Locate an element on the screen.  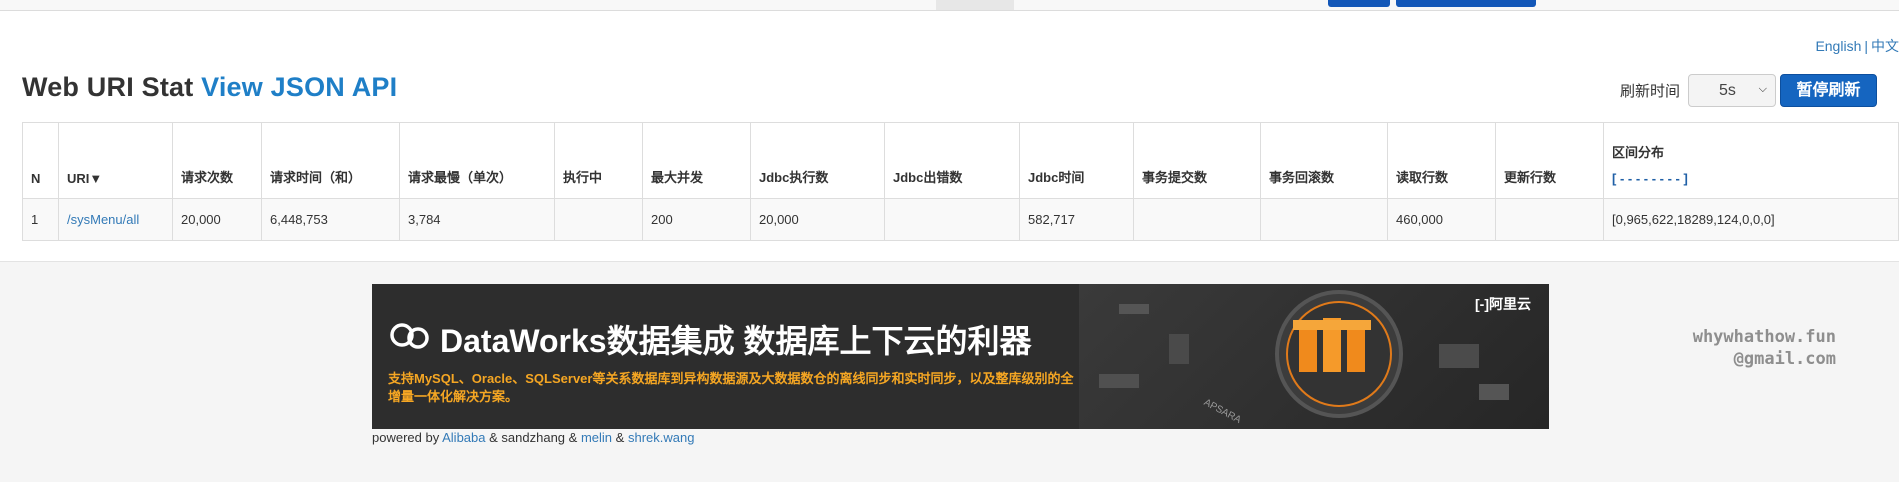
cell-running is located at coordinates (598, 219).